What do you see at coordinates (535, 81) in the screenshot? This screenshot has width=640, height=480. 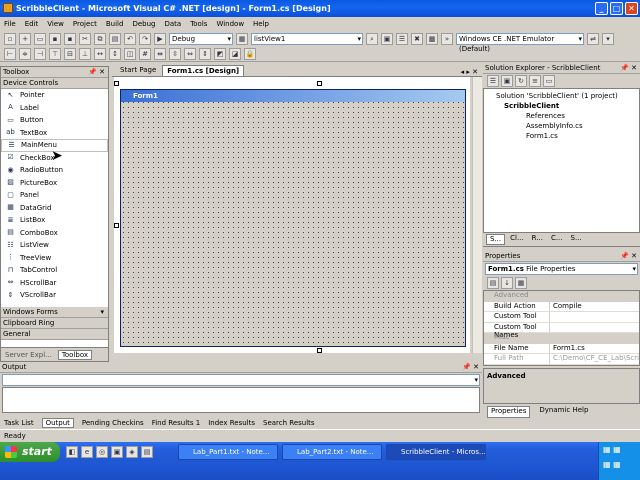 I see `view-code-icon: ≡` at bounding box center [535, 81].